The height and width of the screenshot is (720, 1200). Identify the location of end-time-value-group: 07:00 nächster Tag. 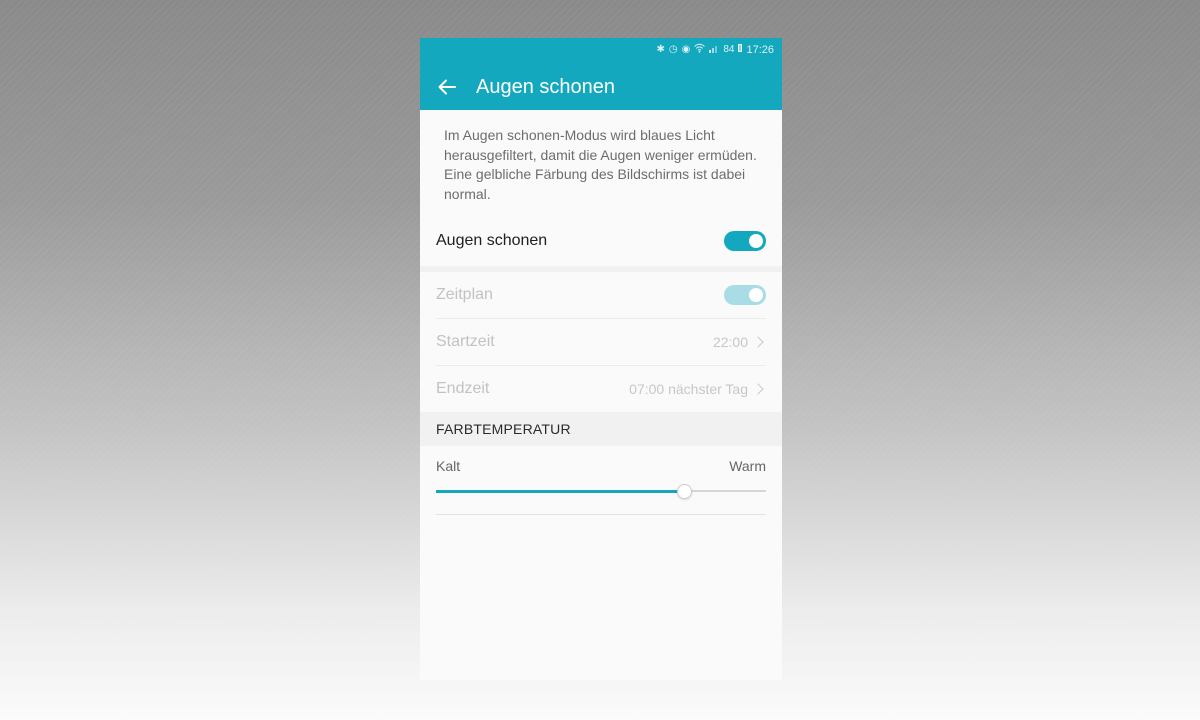
(697, 389).